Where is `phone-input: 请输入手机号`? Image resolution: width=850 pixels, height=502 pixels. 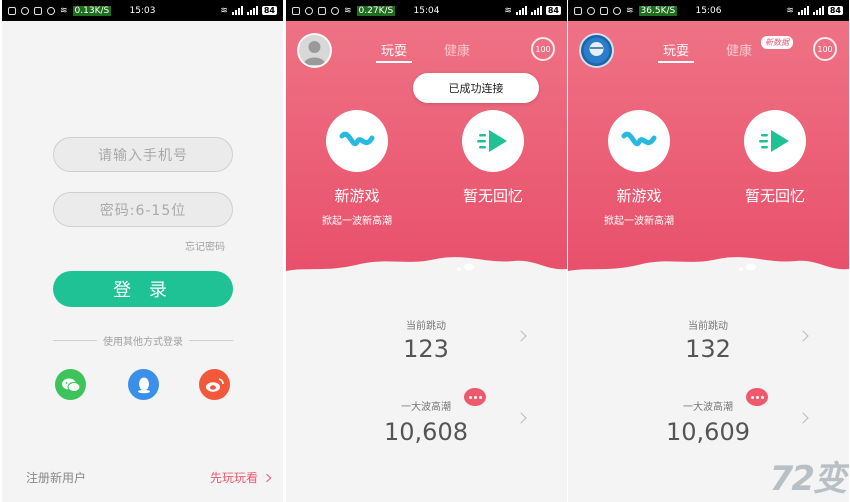
phone-input: 请输入手机号 is located at coordinates (143, 154).